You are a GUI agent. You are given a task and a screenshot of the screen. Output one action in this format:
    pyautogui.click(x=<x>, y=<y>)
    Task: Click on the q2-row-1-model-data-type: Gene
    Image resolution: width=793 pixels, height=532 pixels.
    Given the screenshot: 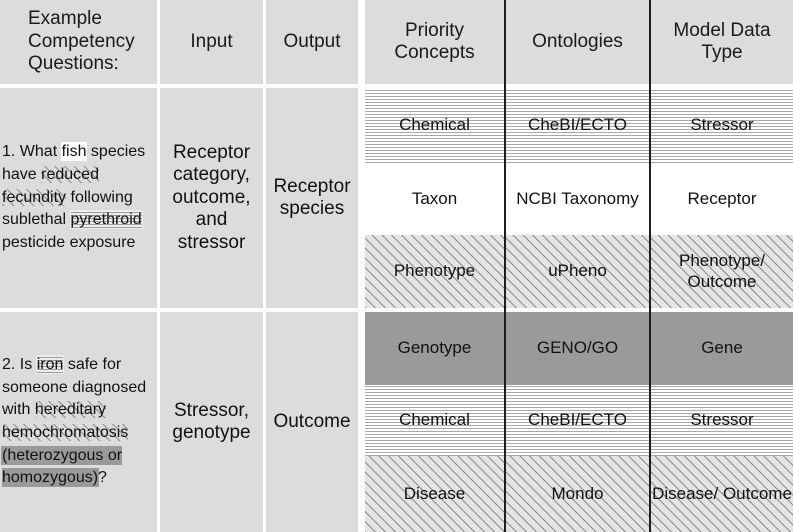 What is the action you would take?
    pyautogui.click(x=722, y=348)
    